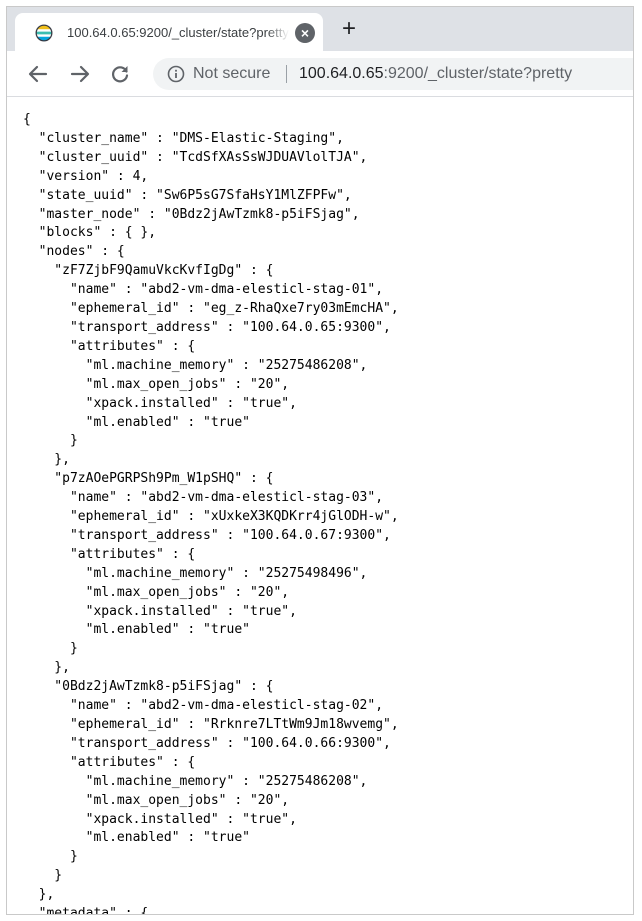 This screenshot has height=921, width=642. I want to click on json-line: "ml.machine_memory" : "25275498496",, so click(195, 573).